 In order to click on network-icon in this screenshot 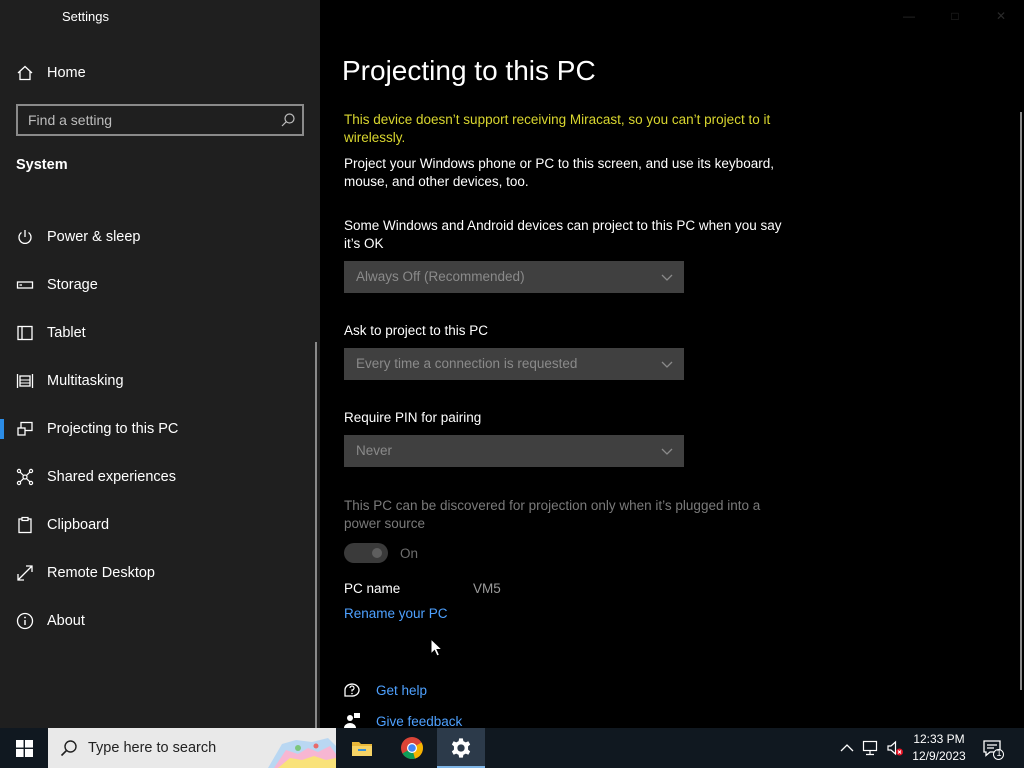, I will do `click(871, 748)`.